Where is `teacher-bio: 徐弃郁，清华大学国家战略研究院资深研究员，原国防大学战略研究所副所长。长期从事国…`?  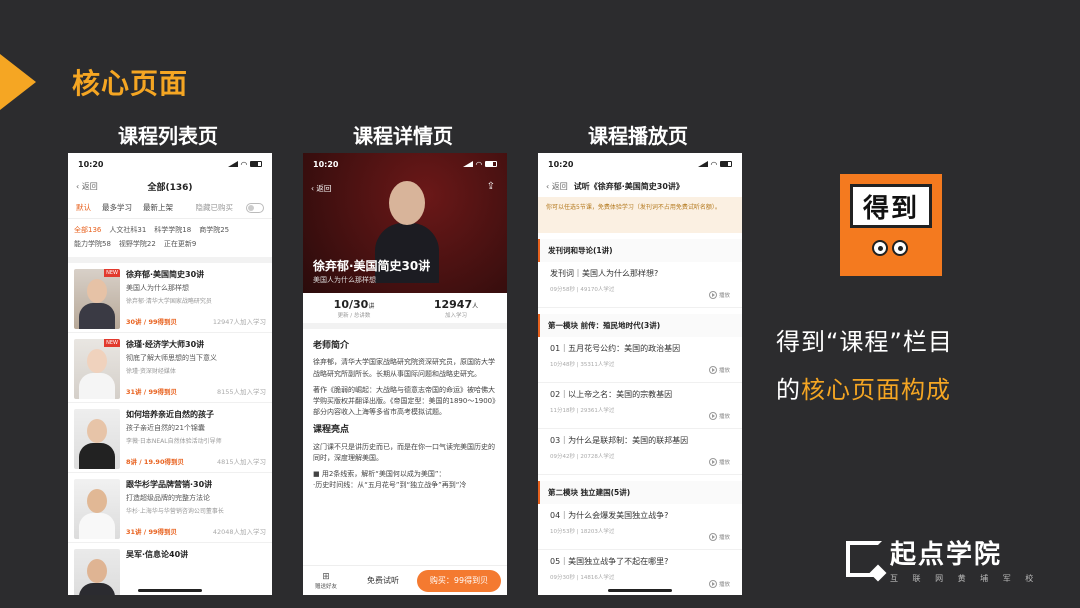 teacher-bio: 徐弃郁，清华大学国家战略研究院资深研究员，原国防大学战略研究所副所长。长期从事国… is located at coordinates (404, 368).